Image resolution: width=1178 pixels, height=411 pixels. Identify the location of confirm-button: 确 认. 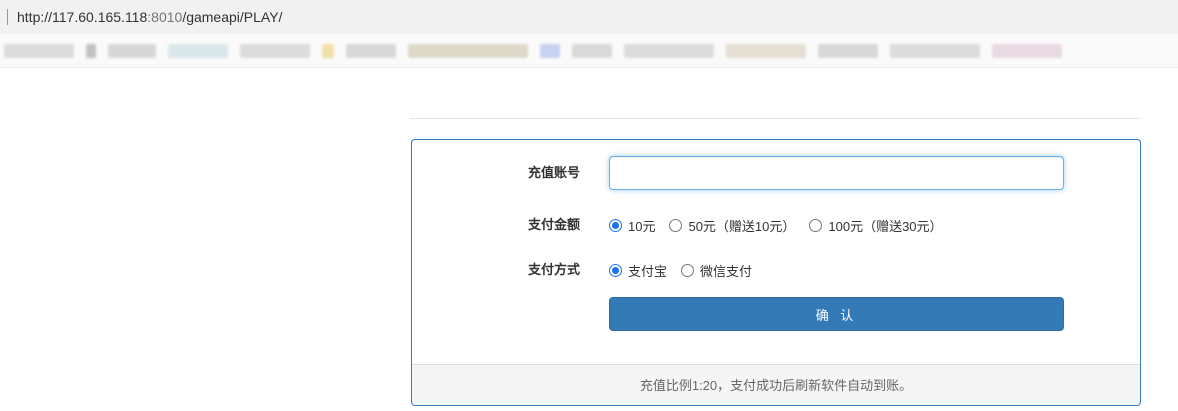
(836, 314).